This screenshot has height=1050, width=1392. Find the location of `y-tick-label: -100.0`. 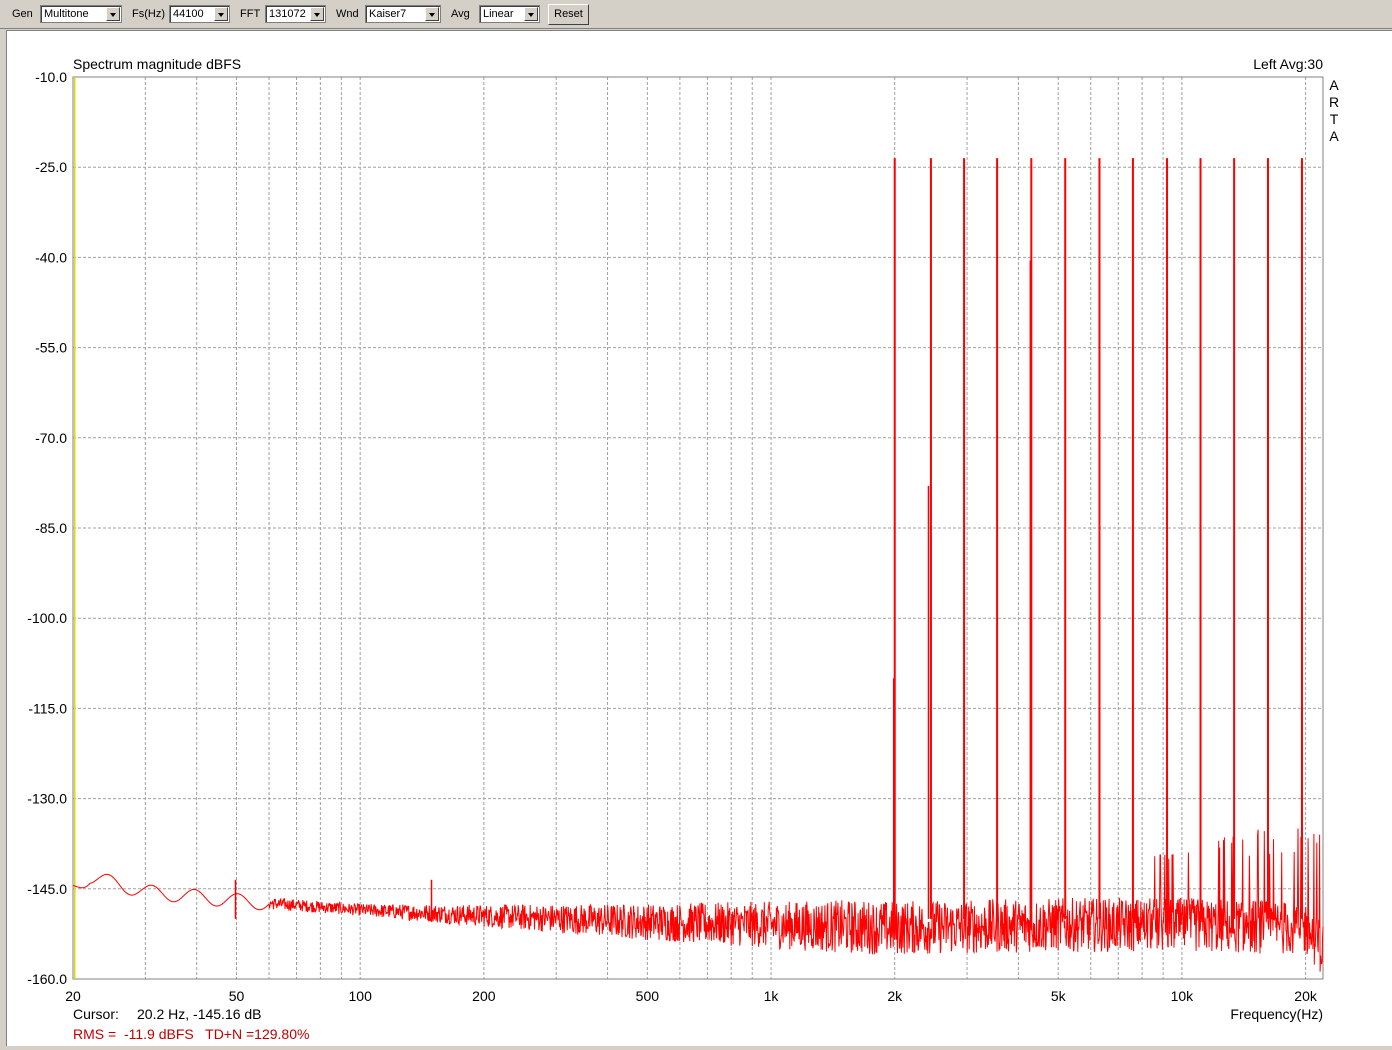

y-tick-label: -100.0 is located at coordinates (47, 618).